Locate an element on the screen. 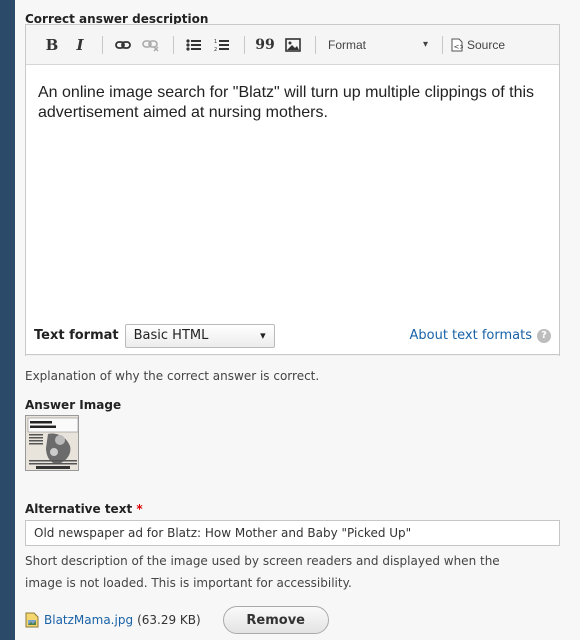 The image size is (580, 640). format-dropdown: Format ▾ is located at coordinates (378, 45).